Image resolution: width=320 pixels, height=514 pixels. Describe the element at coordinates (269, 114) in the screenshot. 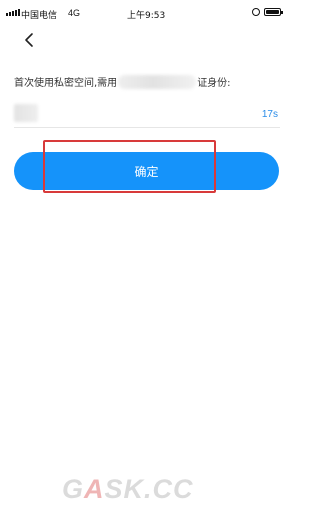

I see `resend-countdown: 17s` at that location.